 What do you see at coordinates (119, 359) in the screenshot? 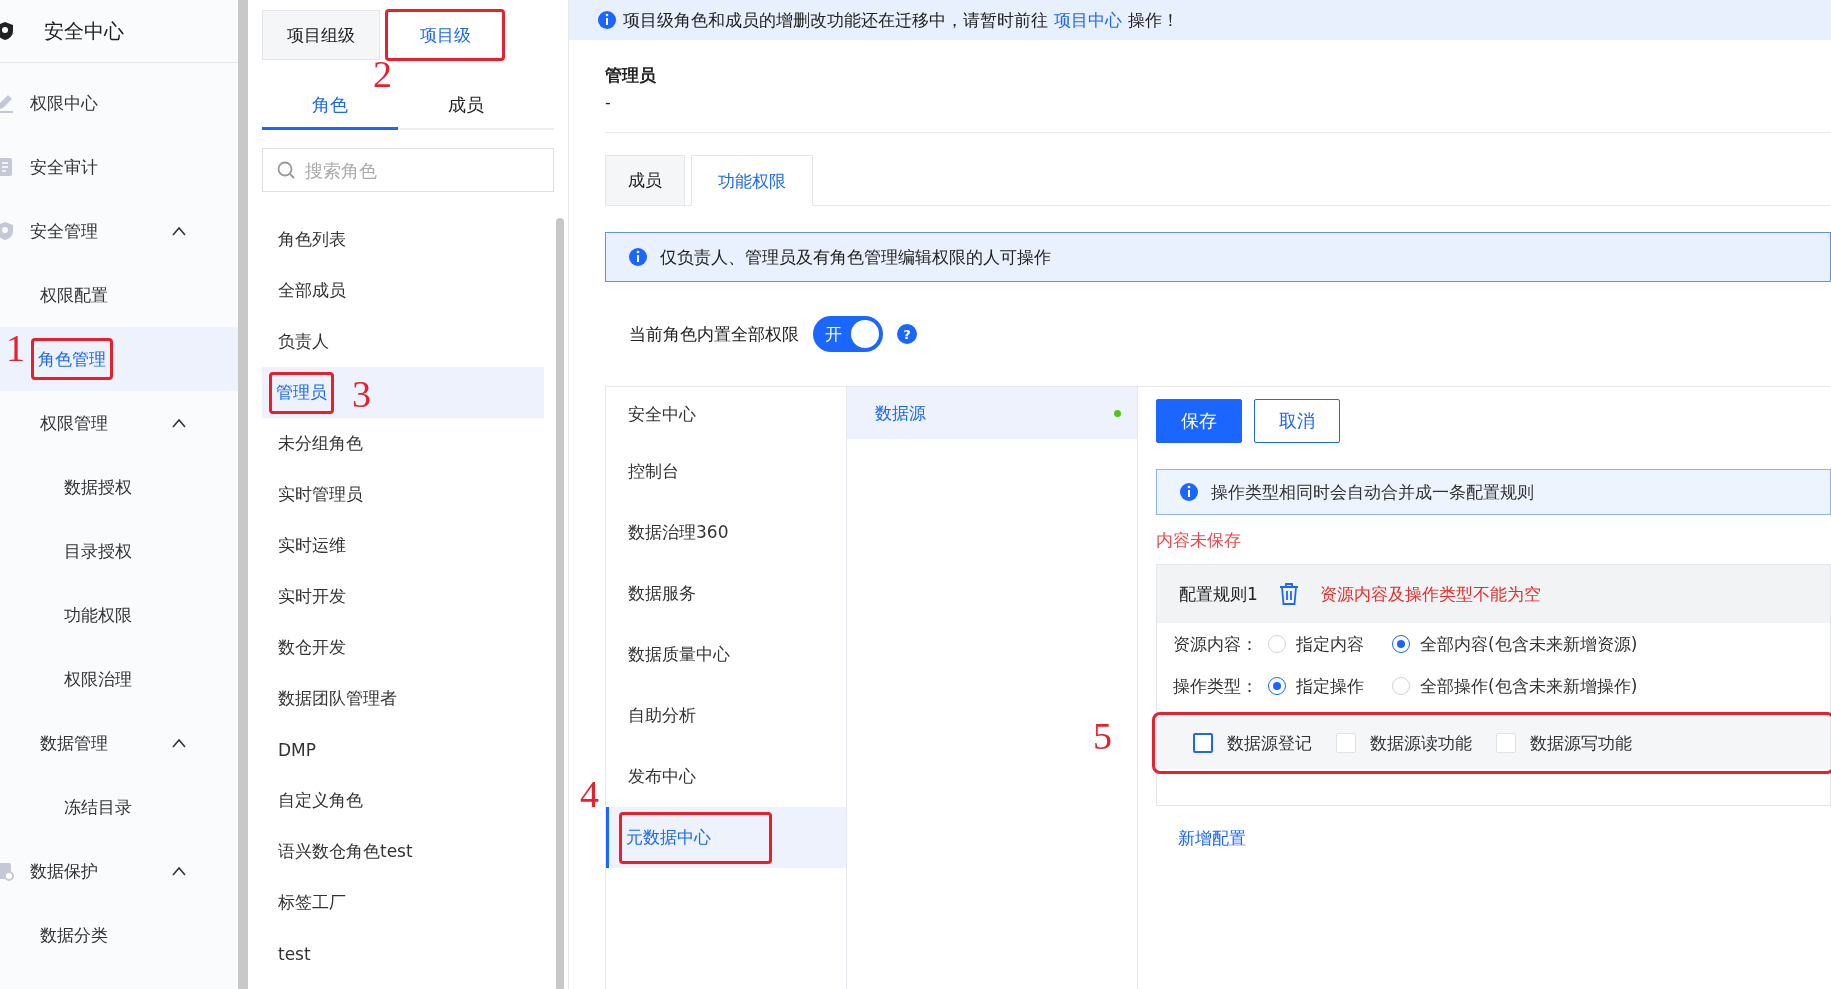
I see `sidebar-item: 1 角色管理` at bounding box center [119, 359].